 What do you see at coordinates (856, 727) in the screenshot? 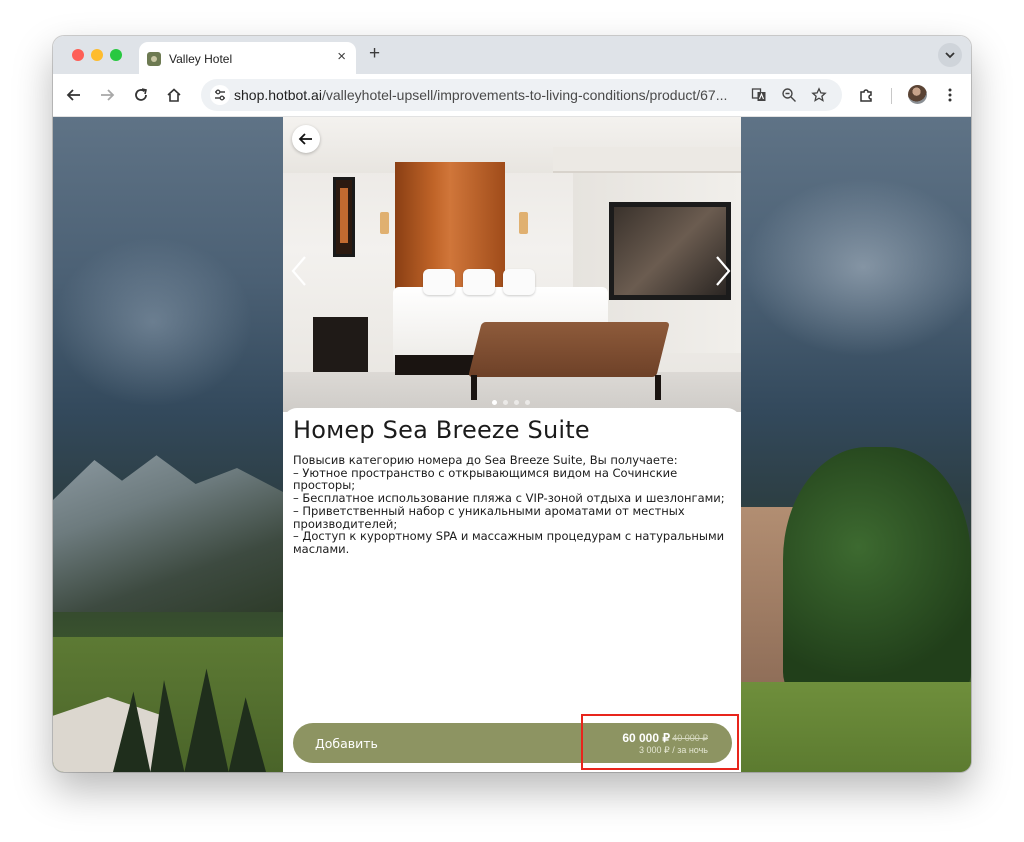
I see `background-lawn` at bounding box center [856, 727].